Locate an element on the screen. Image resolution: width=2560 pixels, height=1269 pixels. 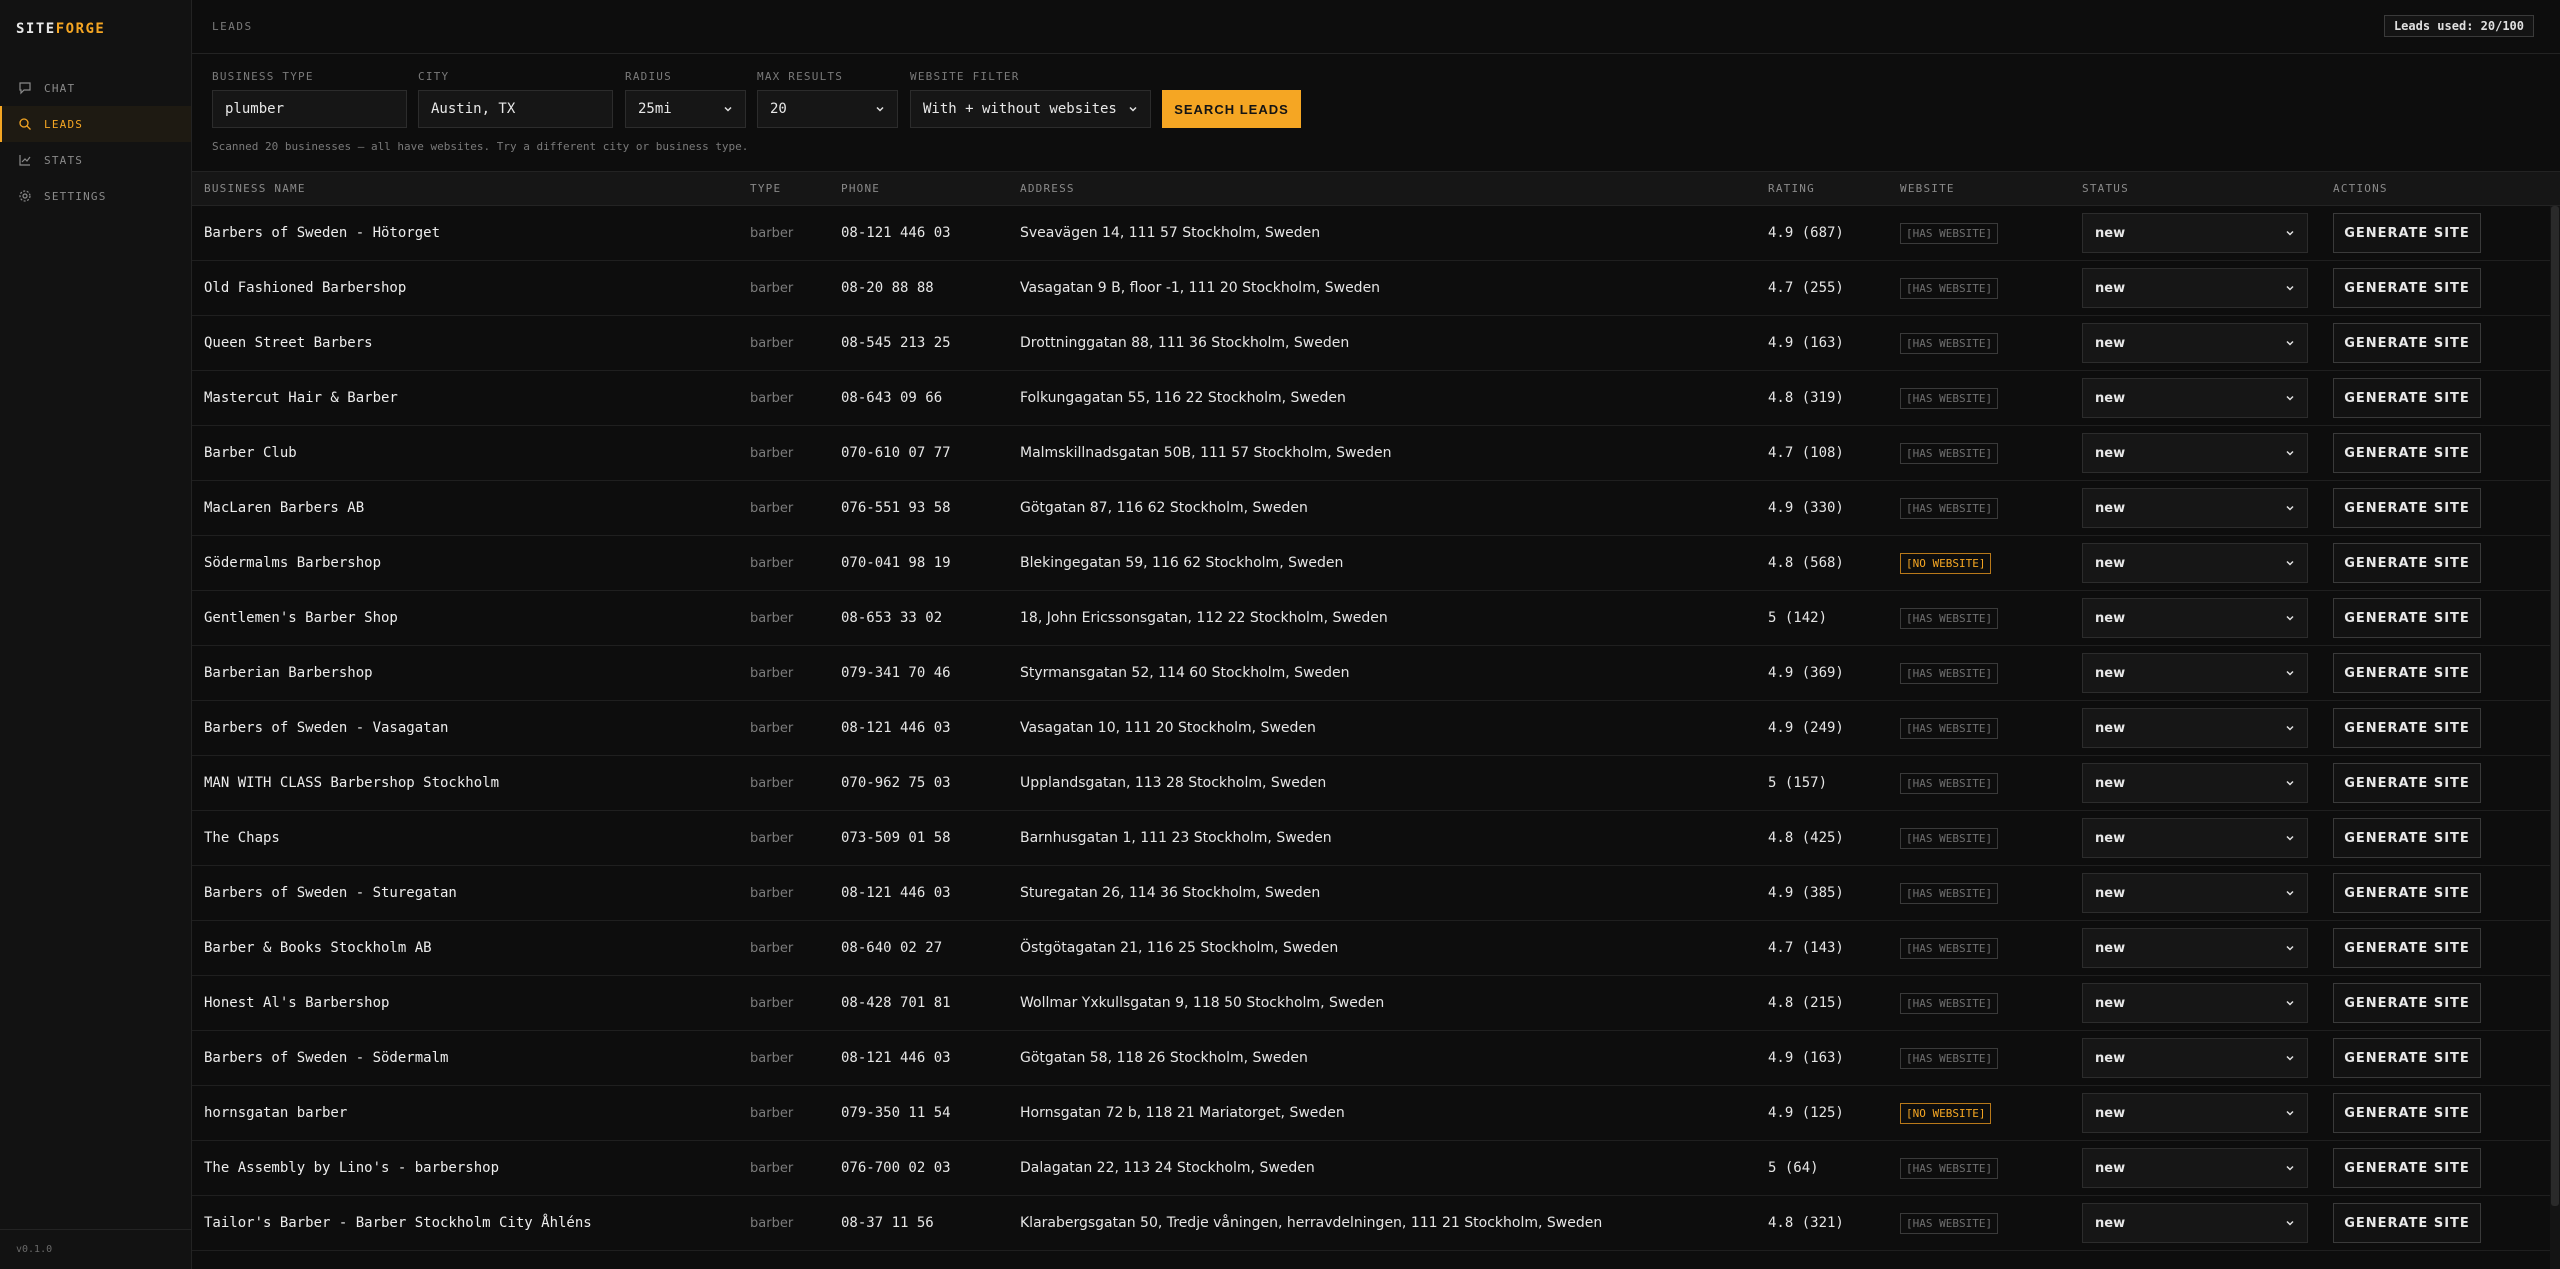
table-scrollbar is located at coordinates (2555, 737).